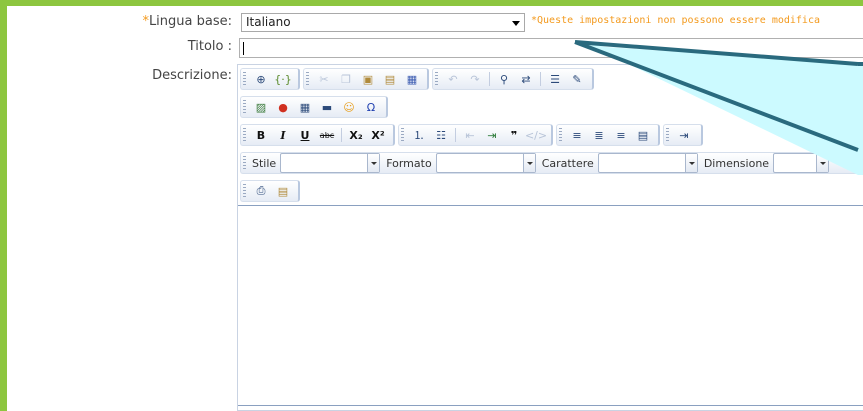 The image size is (863, 411). What do you see at coordinates (283, 135) in the screenshot?
I see `italic-button: I` at bounding box center [283, 135].